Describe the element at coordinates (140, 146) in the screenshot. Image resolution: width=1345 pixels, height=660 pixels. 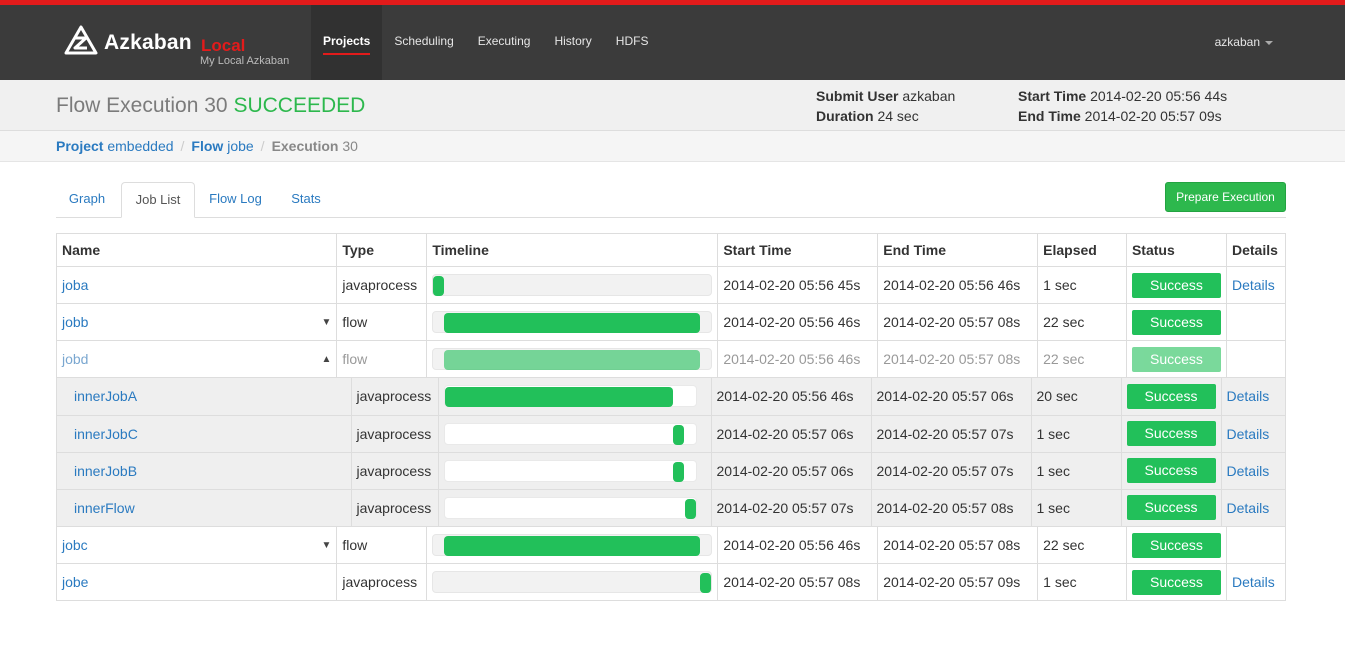
I see `breadcrumb-project-name: embedded` at that location.